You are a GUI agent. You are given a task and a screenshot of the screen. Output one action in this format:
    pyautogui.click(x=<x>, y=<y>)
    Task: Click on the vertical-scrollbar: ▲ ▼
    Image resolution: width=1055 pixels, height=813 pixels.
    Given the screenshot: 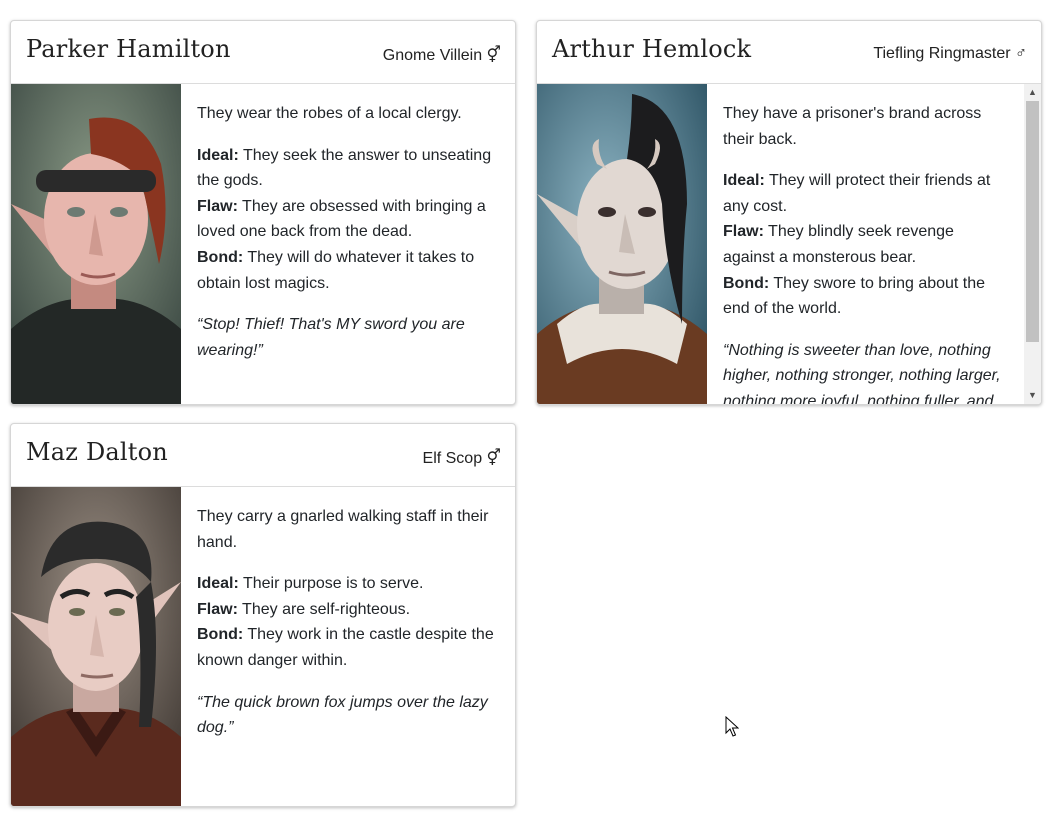 What is the action you would take?
    pyautogui.click(x=1032, y=244)
    